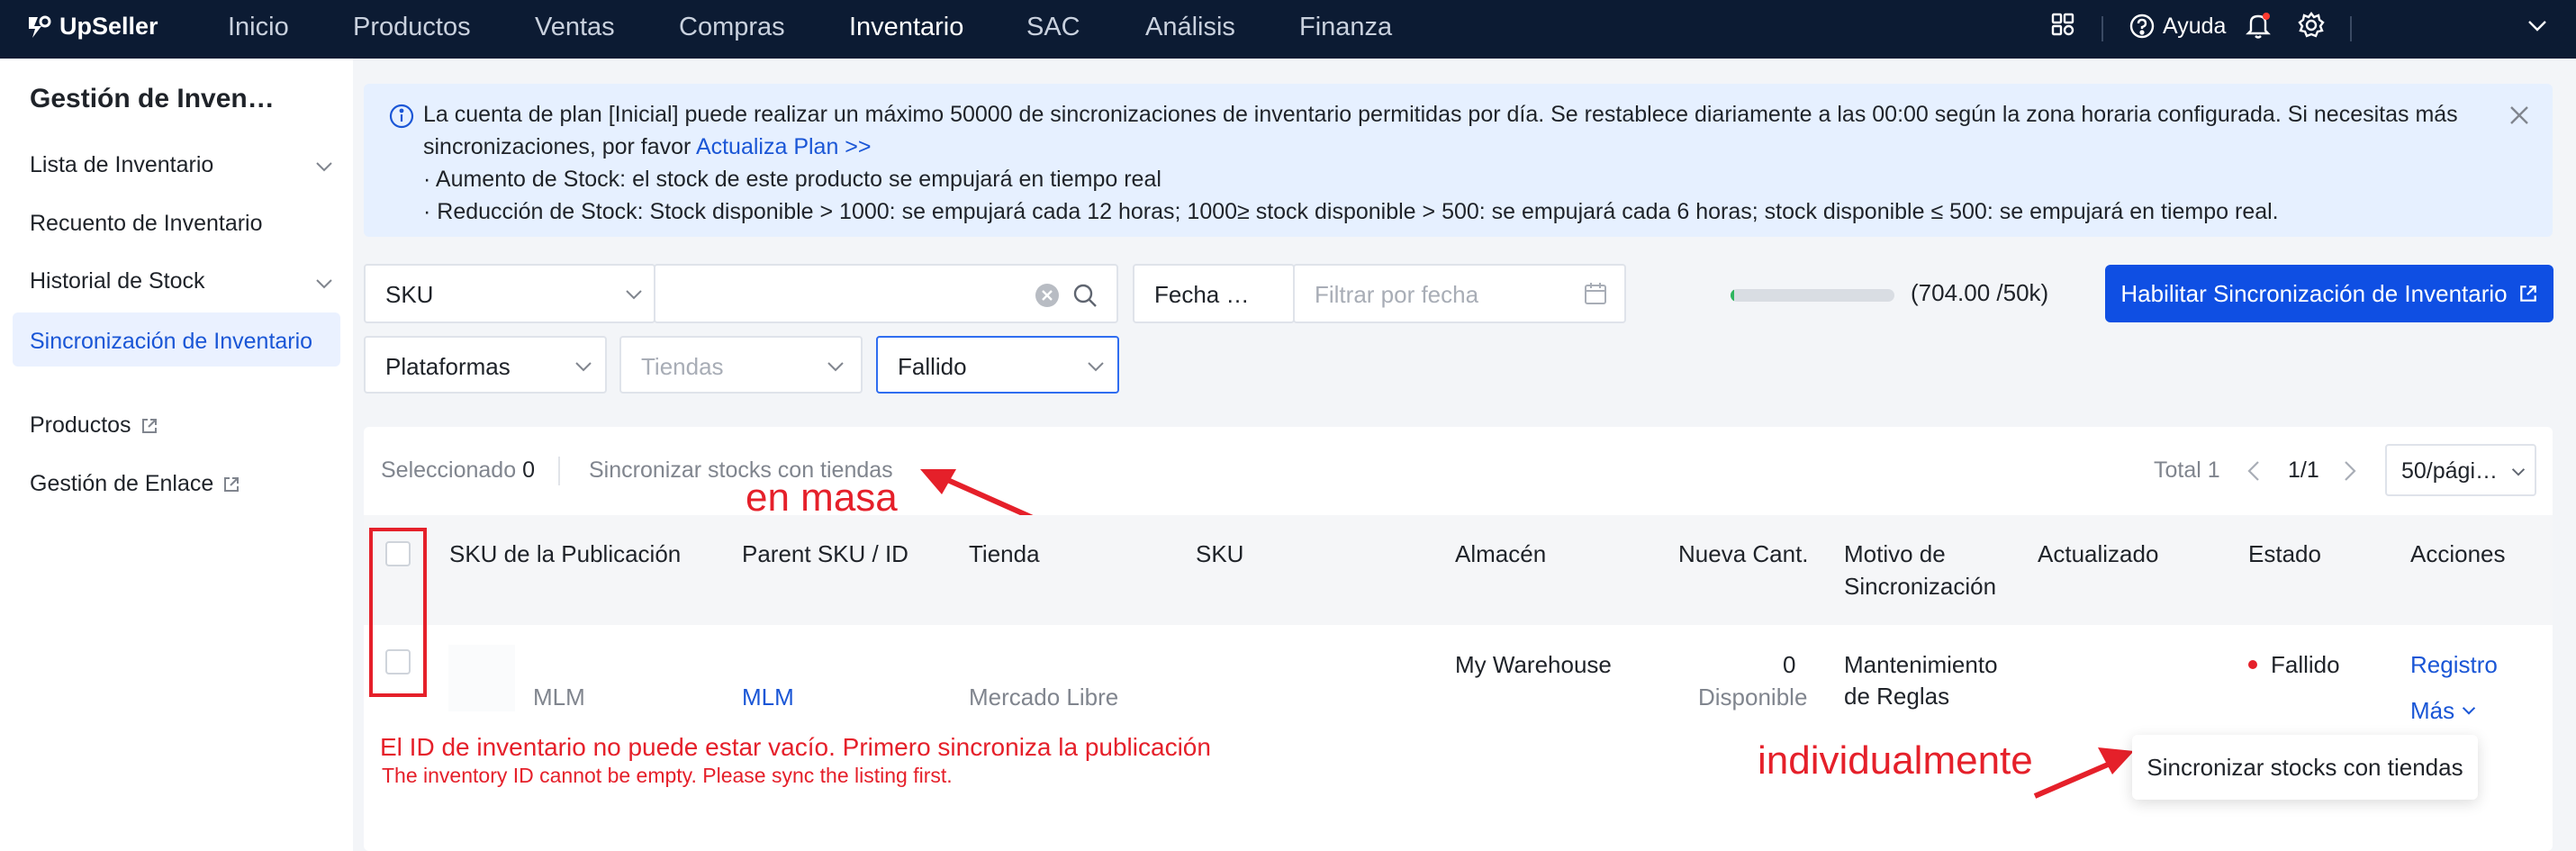 This screenshot has width=2576, height=851. I want to click on sync-usage-progress-bar, so click(1812, 295).